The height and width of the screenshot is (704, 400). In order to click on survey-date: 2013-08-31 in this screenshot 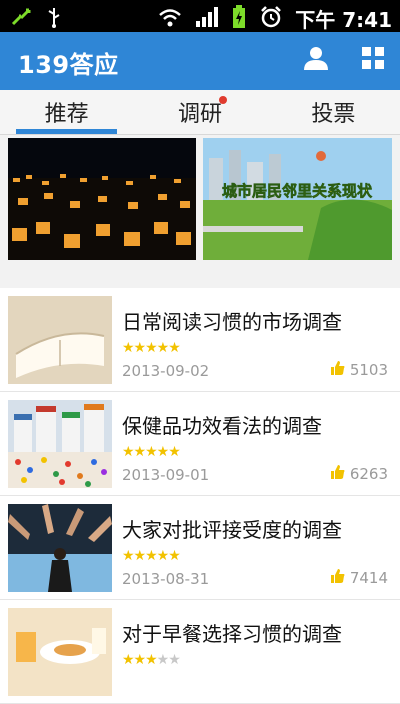, I will do `click(166, 579)`.